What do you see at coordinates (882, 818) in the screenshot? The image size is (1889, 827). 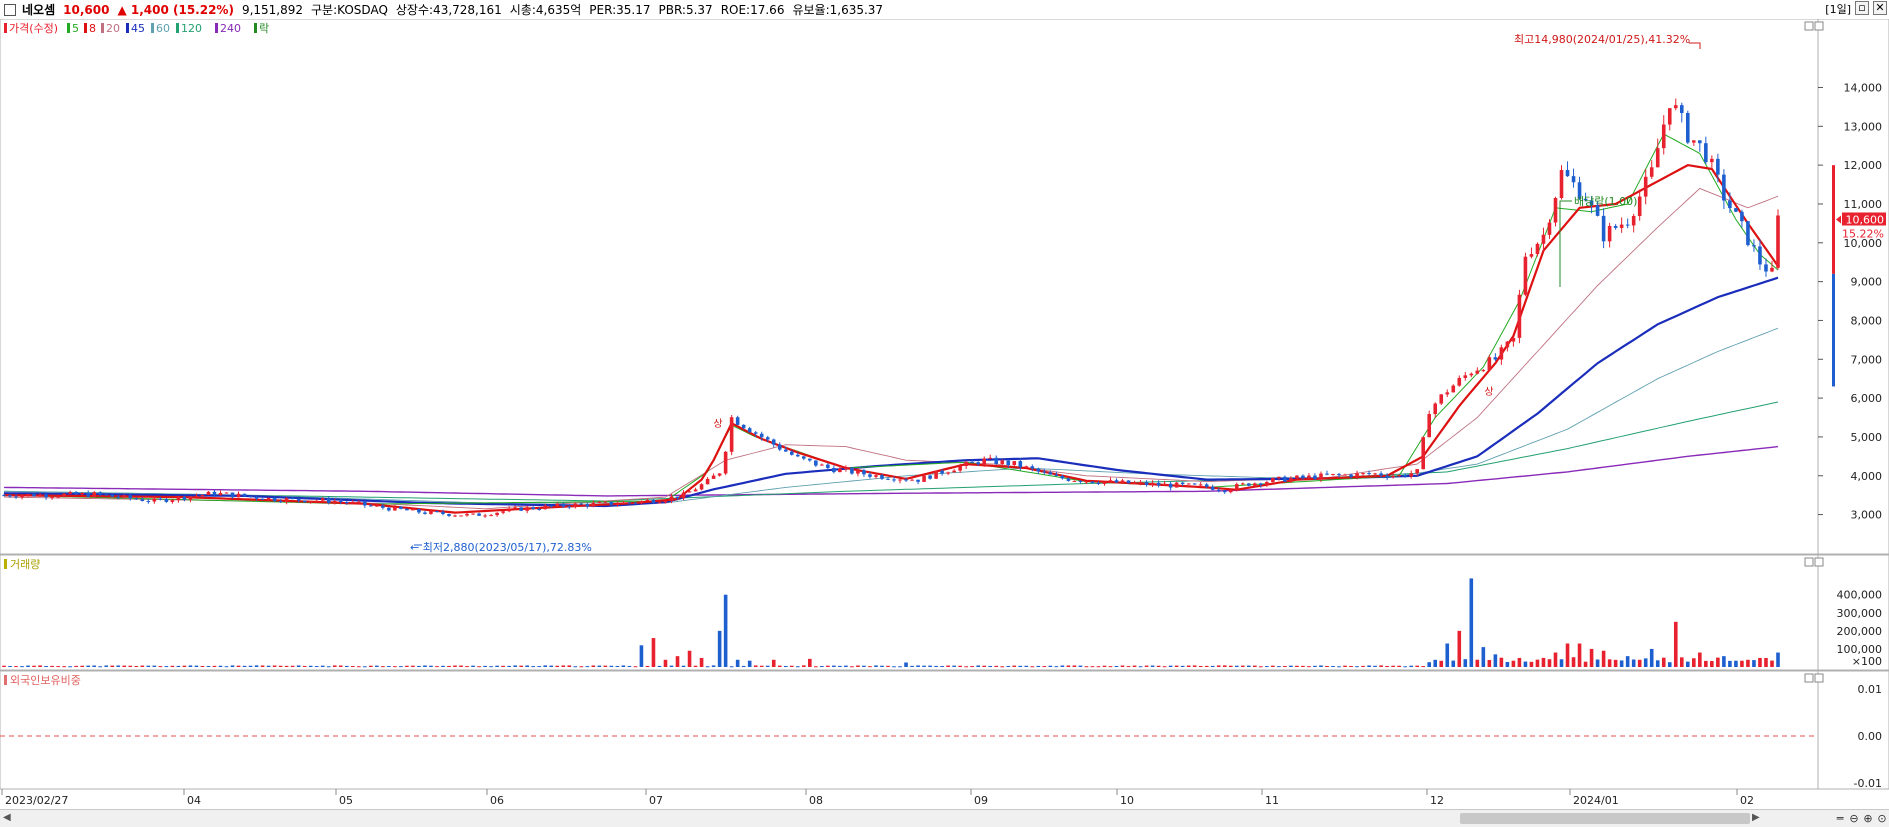 I see `horizontal-scrollbar: ◀ ▶` at bounding box center [882, 818].